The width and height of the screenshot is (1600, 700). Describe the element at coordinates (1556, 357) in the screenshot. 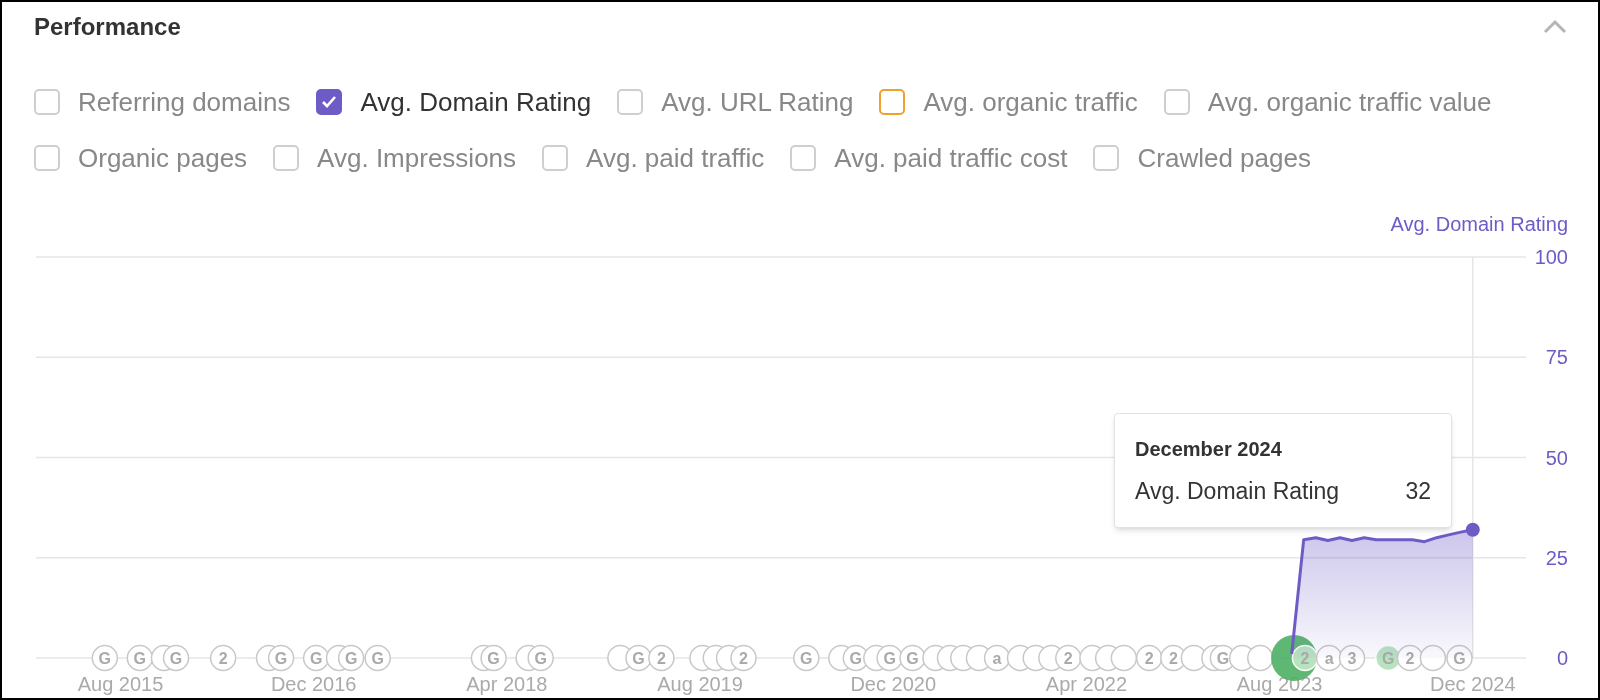

I see `y-axis-label: 75` at that location.